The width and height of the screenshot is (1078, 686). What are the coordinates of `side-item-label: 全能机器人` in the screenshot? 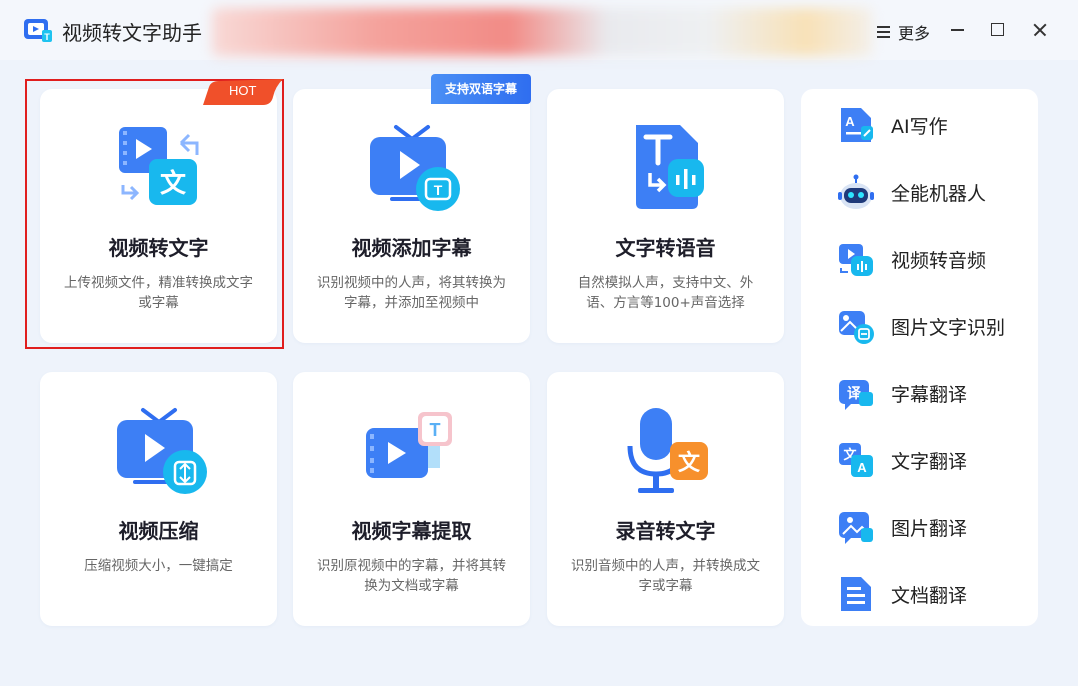 It's located at (939, 194).